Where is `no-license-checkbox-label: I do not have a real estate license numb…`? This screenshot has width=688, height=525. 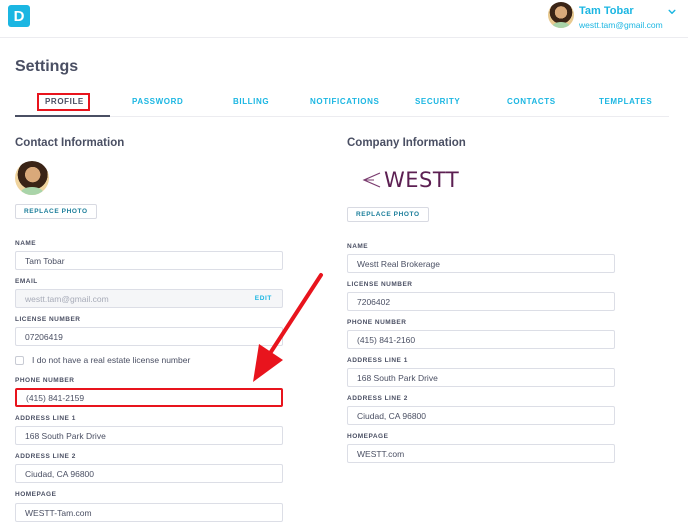 no-license-checkbox-label: I do not have a real estate license numb… is located at coordinates (111, 360).